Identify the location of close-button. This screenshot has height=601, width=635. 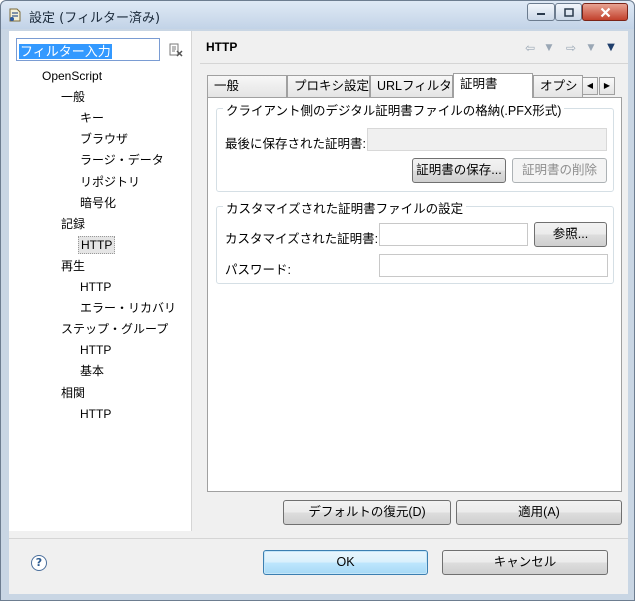
(605, 12).